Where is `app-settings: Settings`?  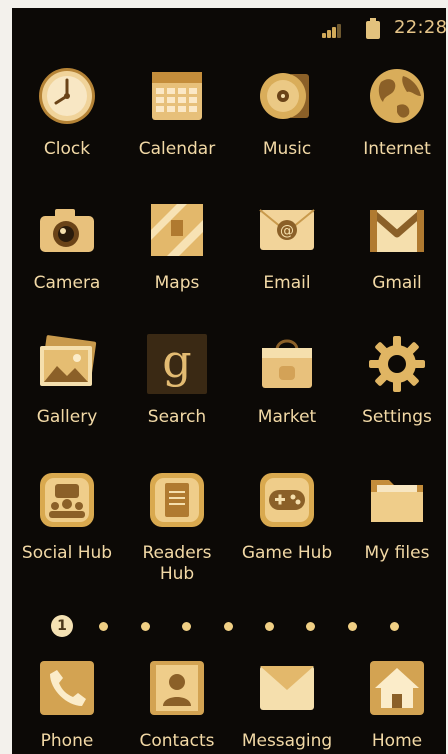
app-settings: Settings is located at coordinates (394, 394).